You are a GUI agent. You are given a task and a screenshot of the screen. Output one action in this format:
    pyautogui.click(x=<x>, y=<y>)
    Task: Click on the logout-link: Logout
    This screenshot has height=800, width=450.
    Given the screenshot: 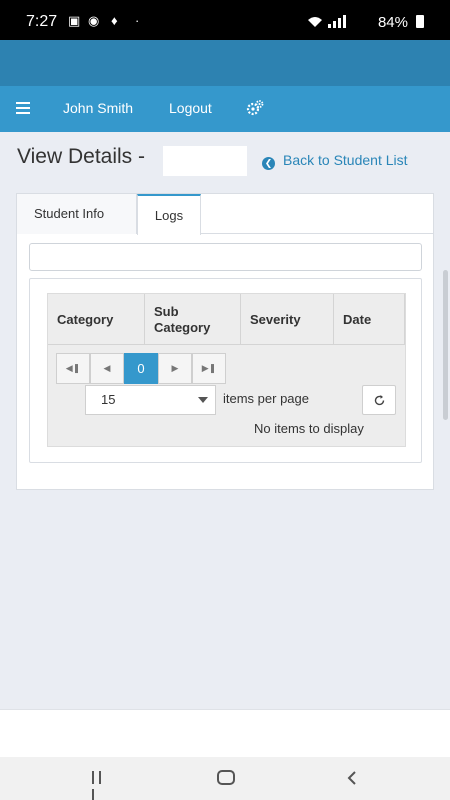 What is the action you would take?
    pyautogui.click(x=190, y=108)
    